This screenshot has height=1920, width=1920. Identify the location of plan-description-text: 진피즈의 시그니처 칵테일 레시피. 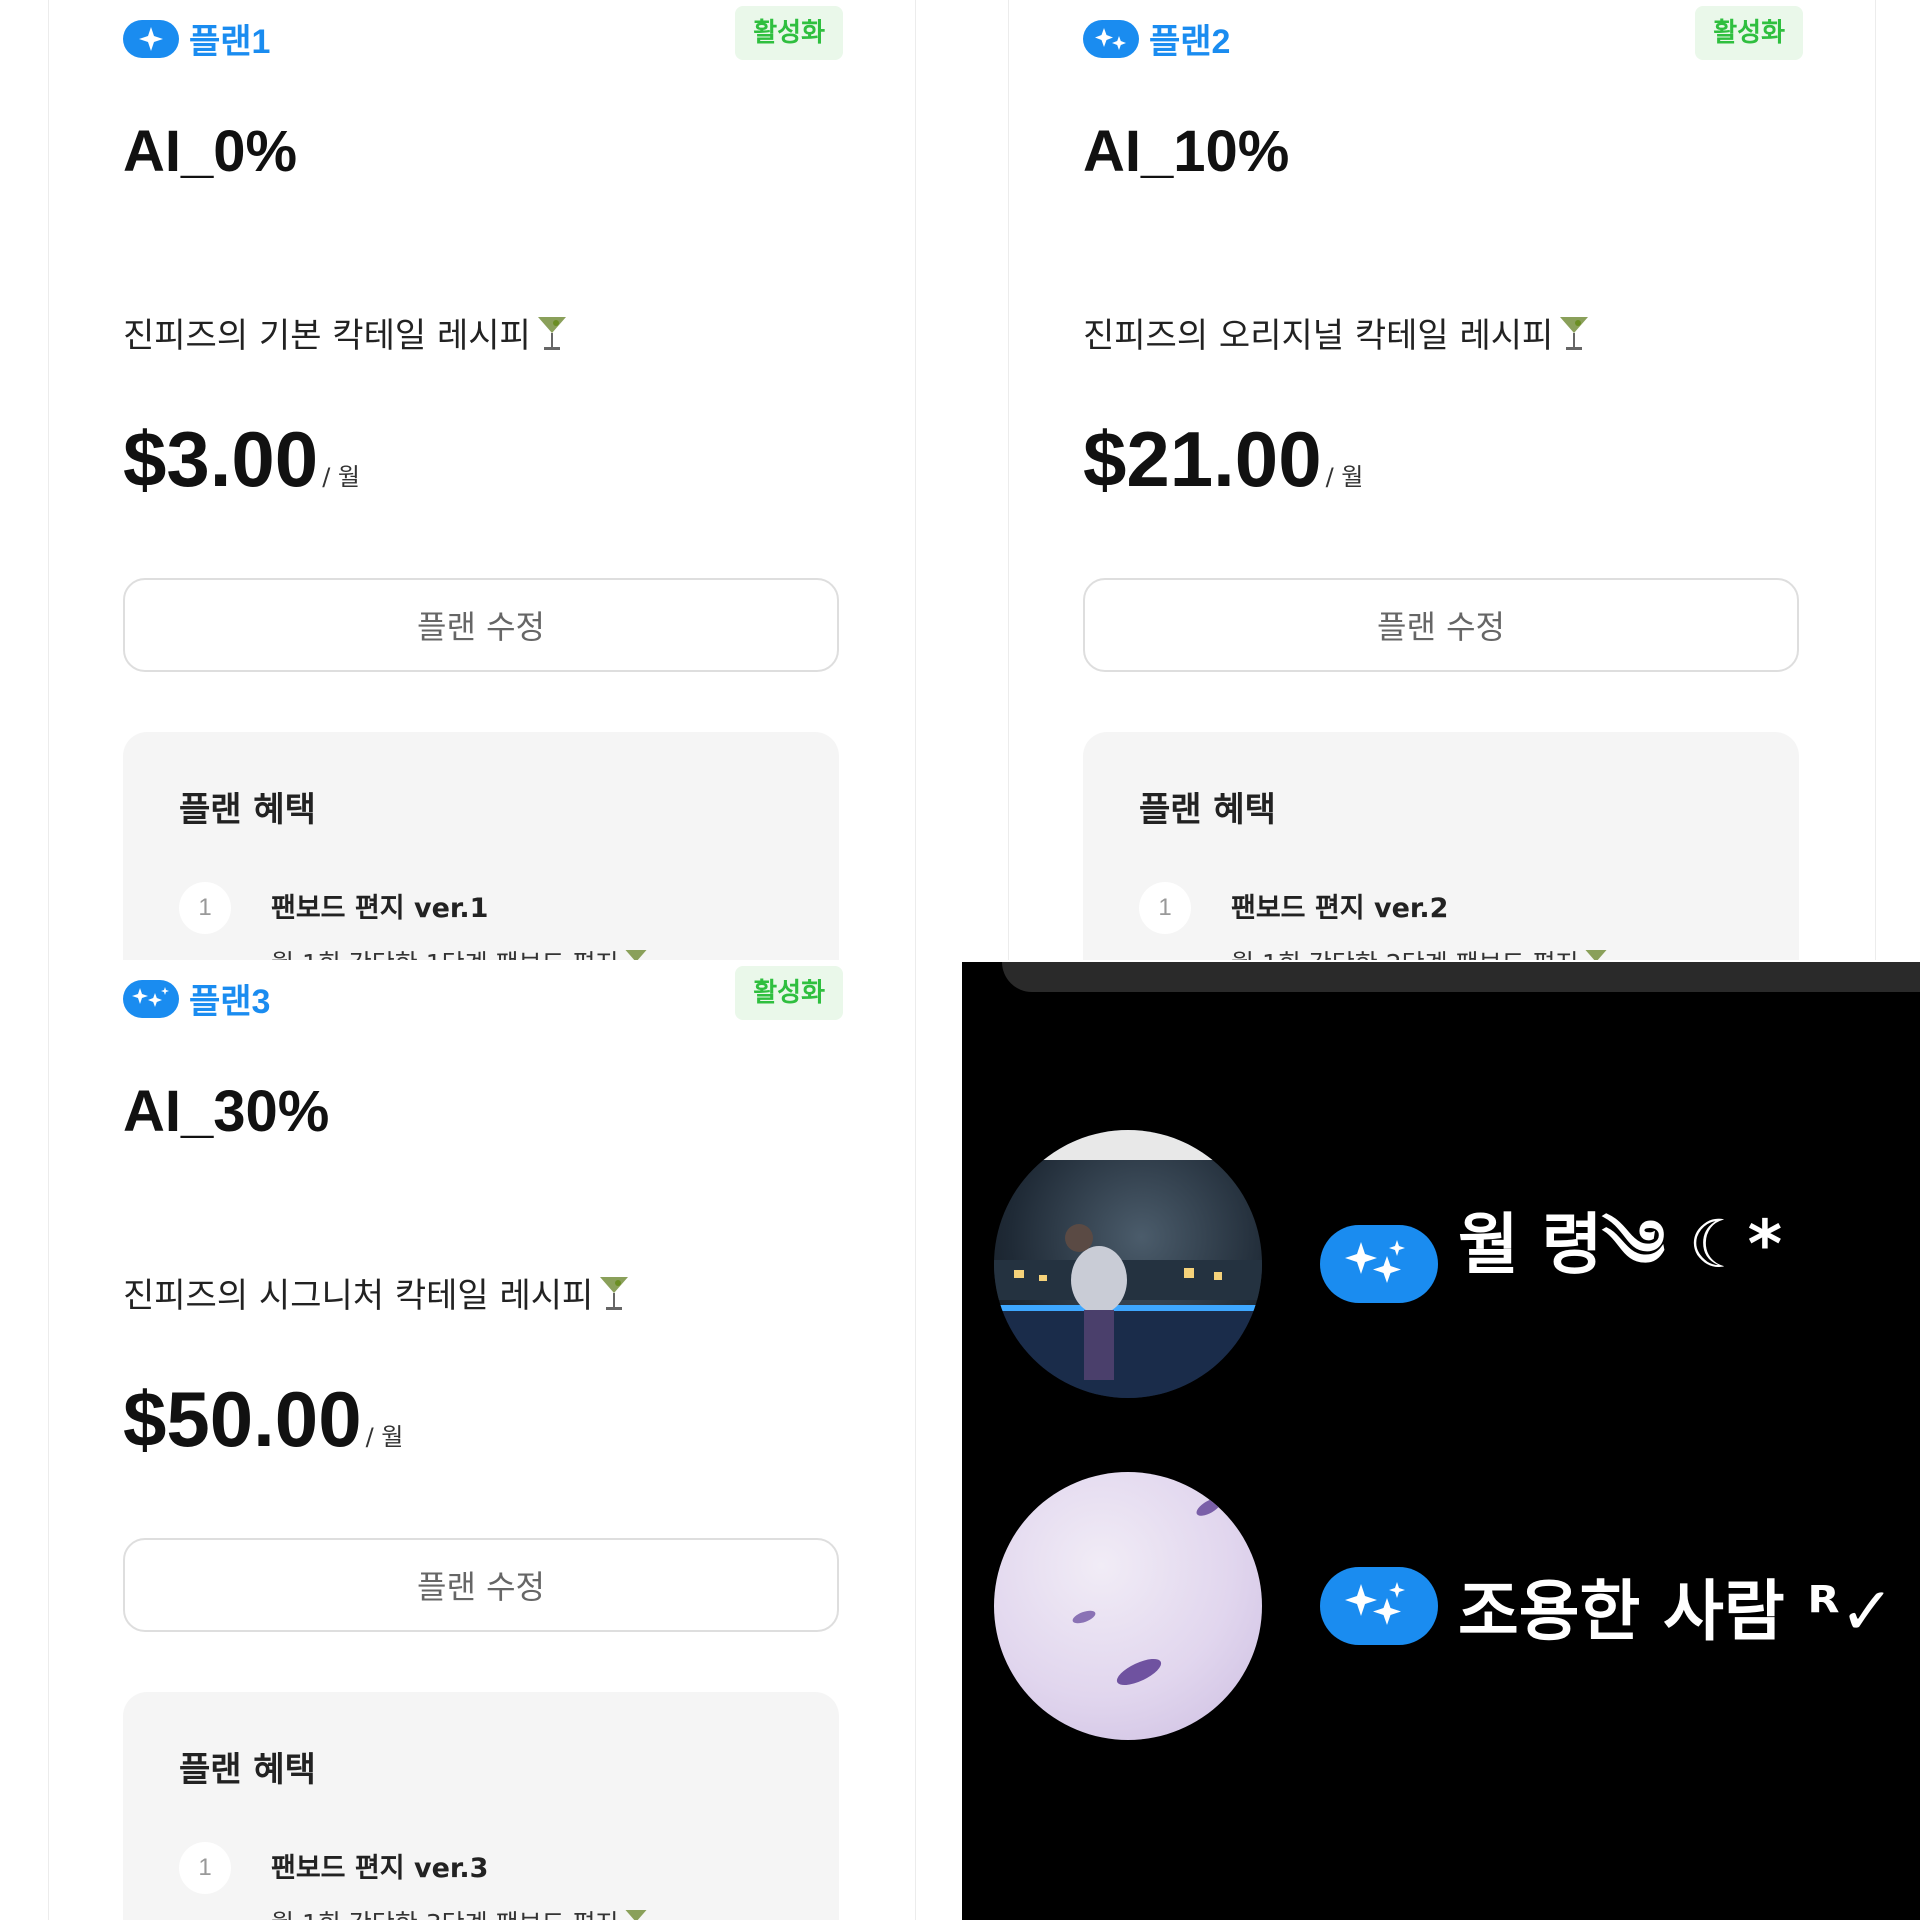
(358, 1296).